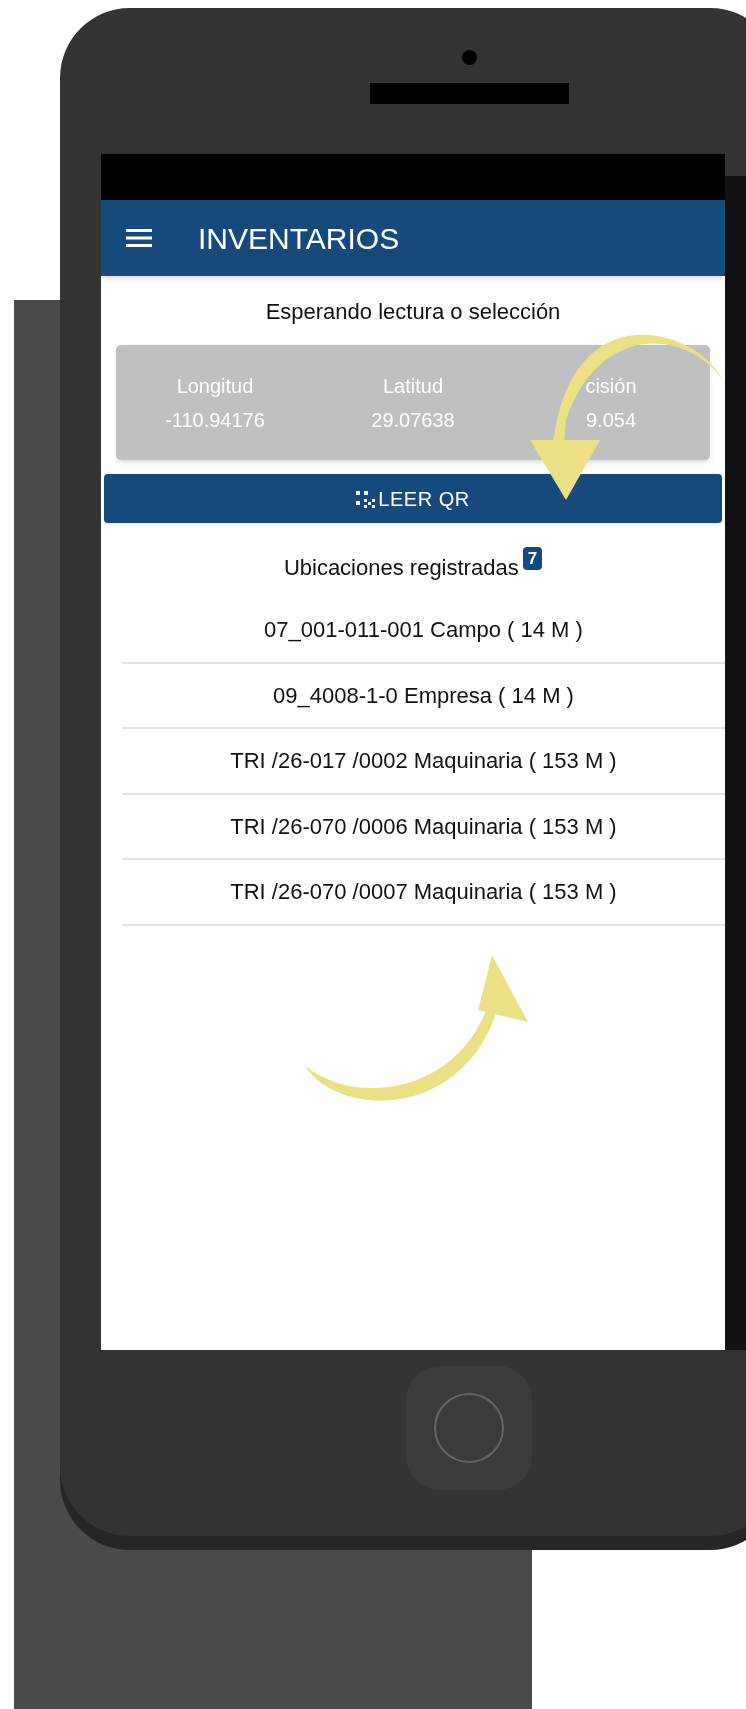 Image resolution: width=746 pixels, height=1709 pixels. I want to click on qr-code-icon, so click(366, 498).